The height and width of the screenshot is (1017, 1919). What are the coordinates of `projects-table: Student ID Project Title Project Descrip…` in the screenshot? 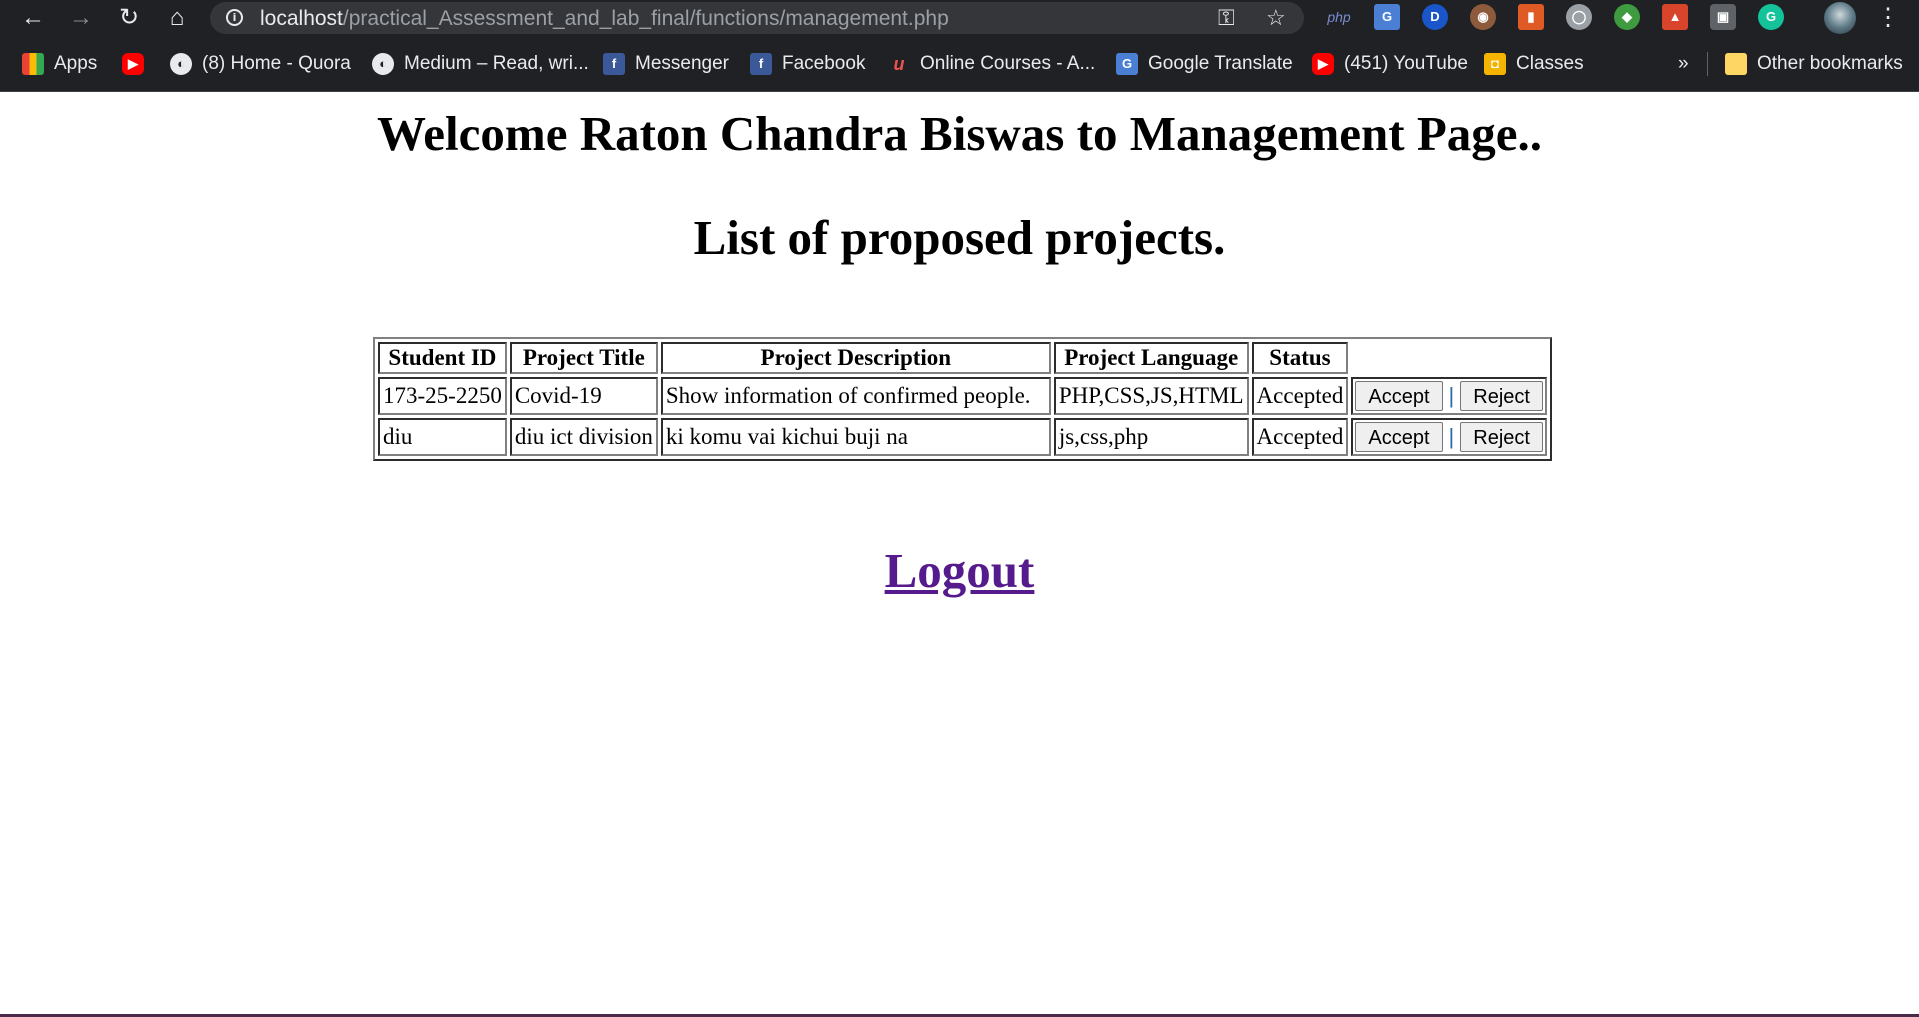 It's located at (962, 399).